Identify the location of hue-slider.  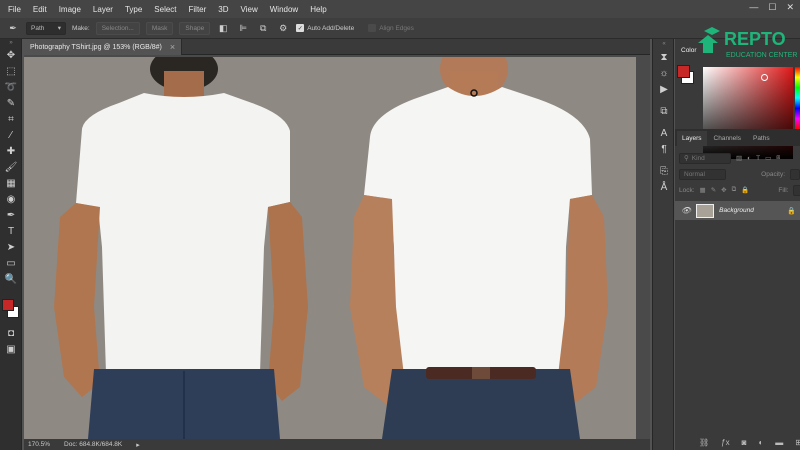
(797, 98).